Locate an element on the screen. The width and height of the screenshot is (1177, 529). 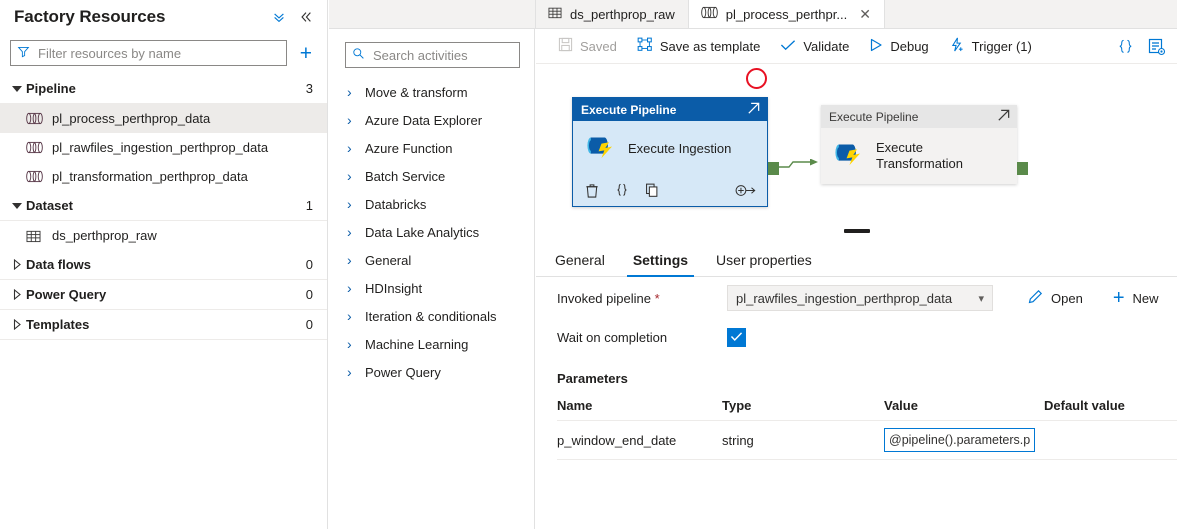
column-header-name: Name is located at coordinates (575, 405).